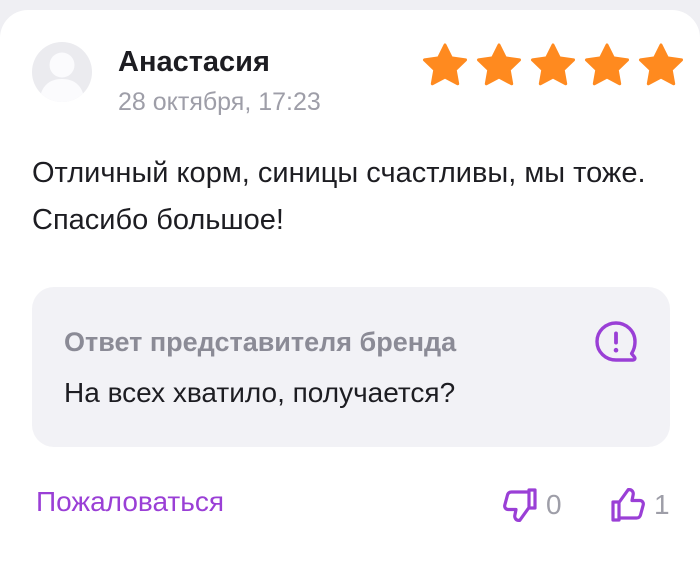 This screenshot has width=700, height=561. What do you see at coordinates (130, 502) in the screenshot?
I see `report-button: Пожаловаться` at bounding box center [130, 502].